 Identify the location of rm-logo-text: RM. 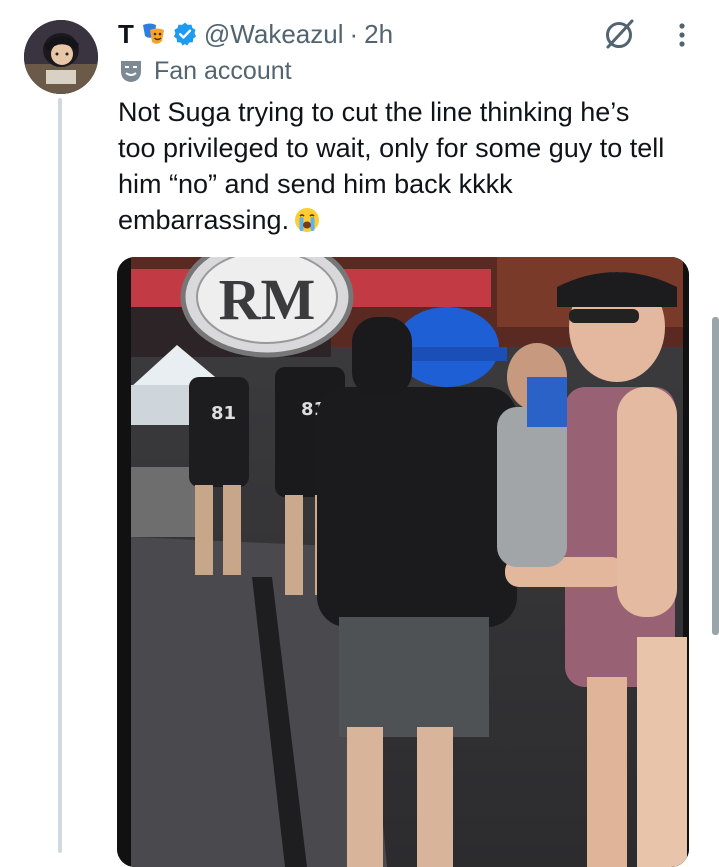
(267, 299).